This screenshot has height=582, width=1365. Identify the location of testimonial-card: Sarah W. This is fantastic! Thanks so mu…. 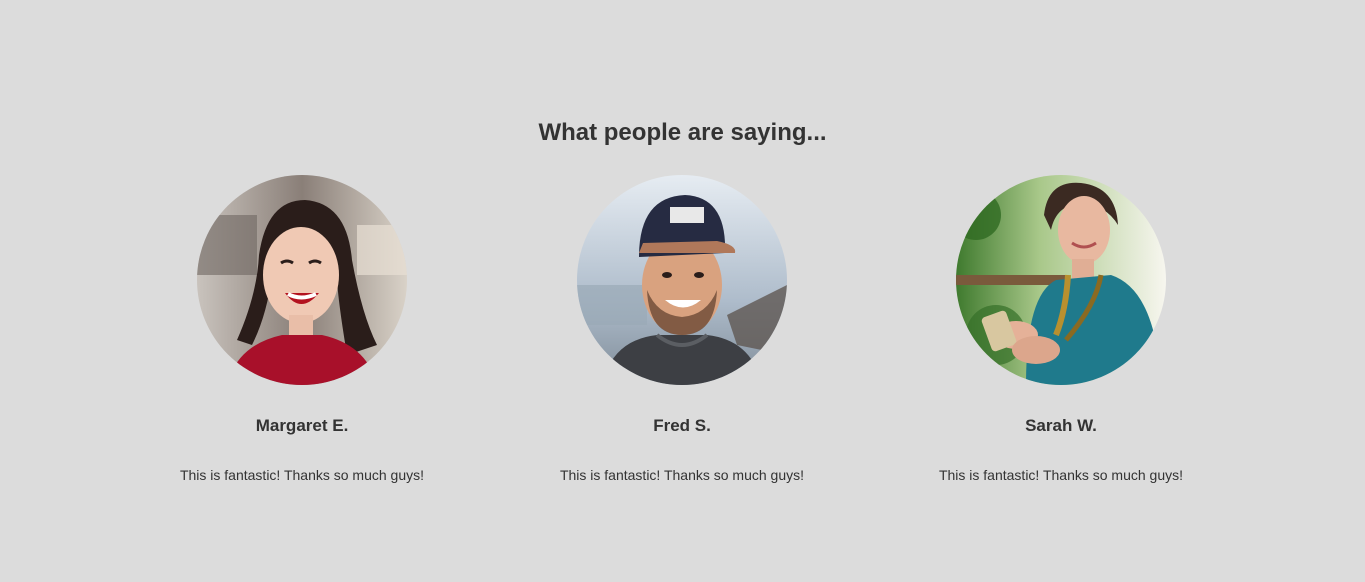
(1061, 330).